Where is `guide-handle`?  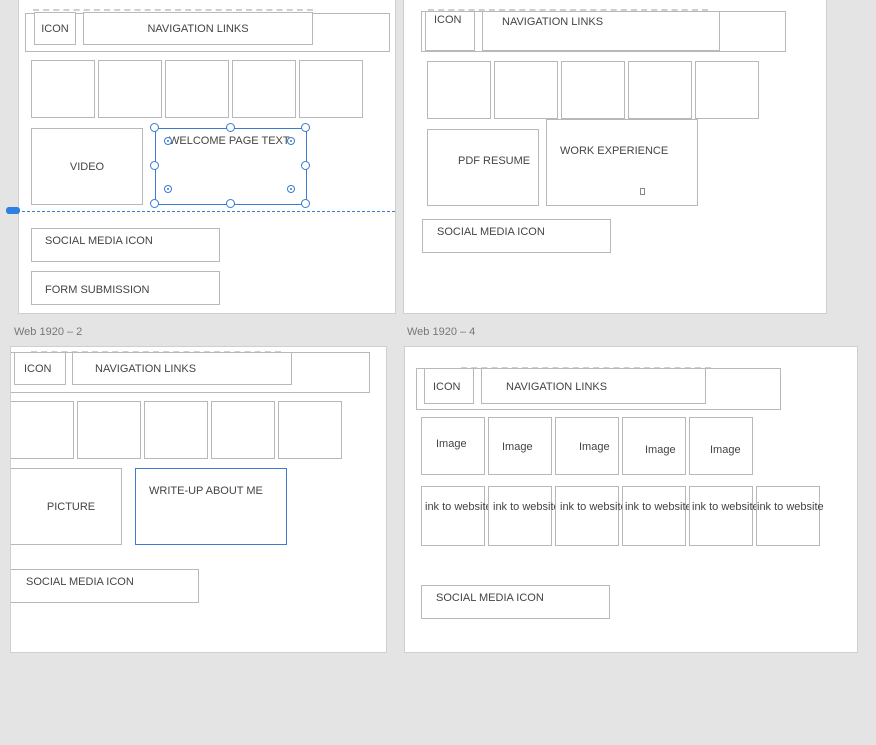 guide-handle is located at coordinates (13, 210).